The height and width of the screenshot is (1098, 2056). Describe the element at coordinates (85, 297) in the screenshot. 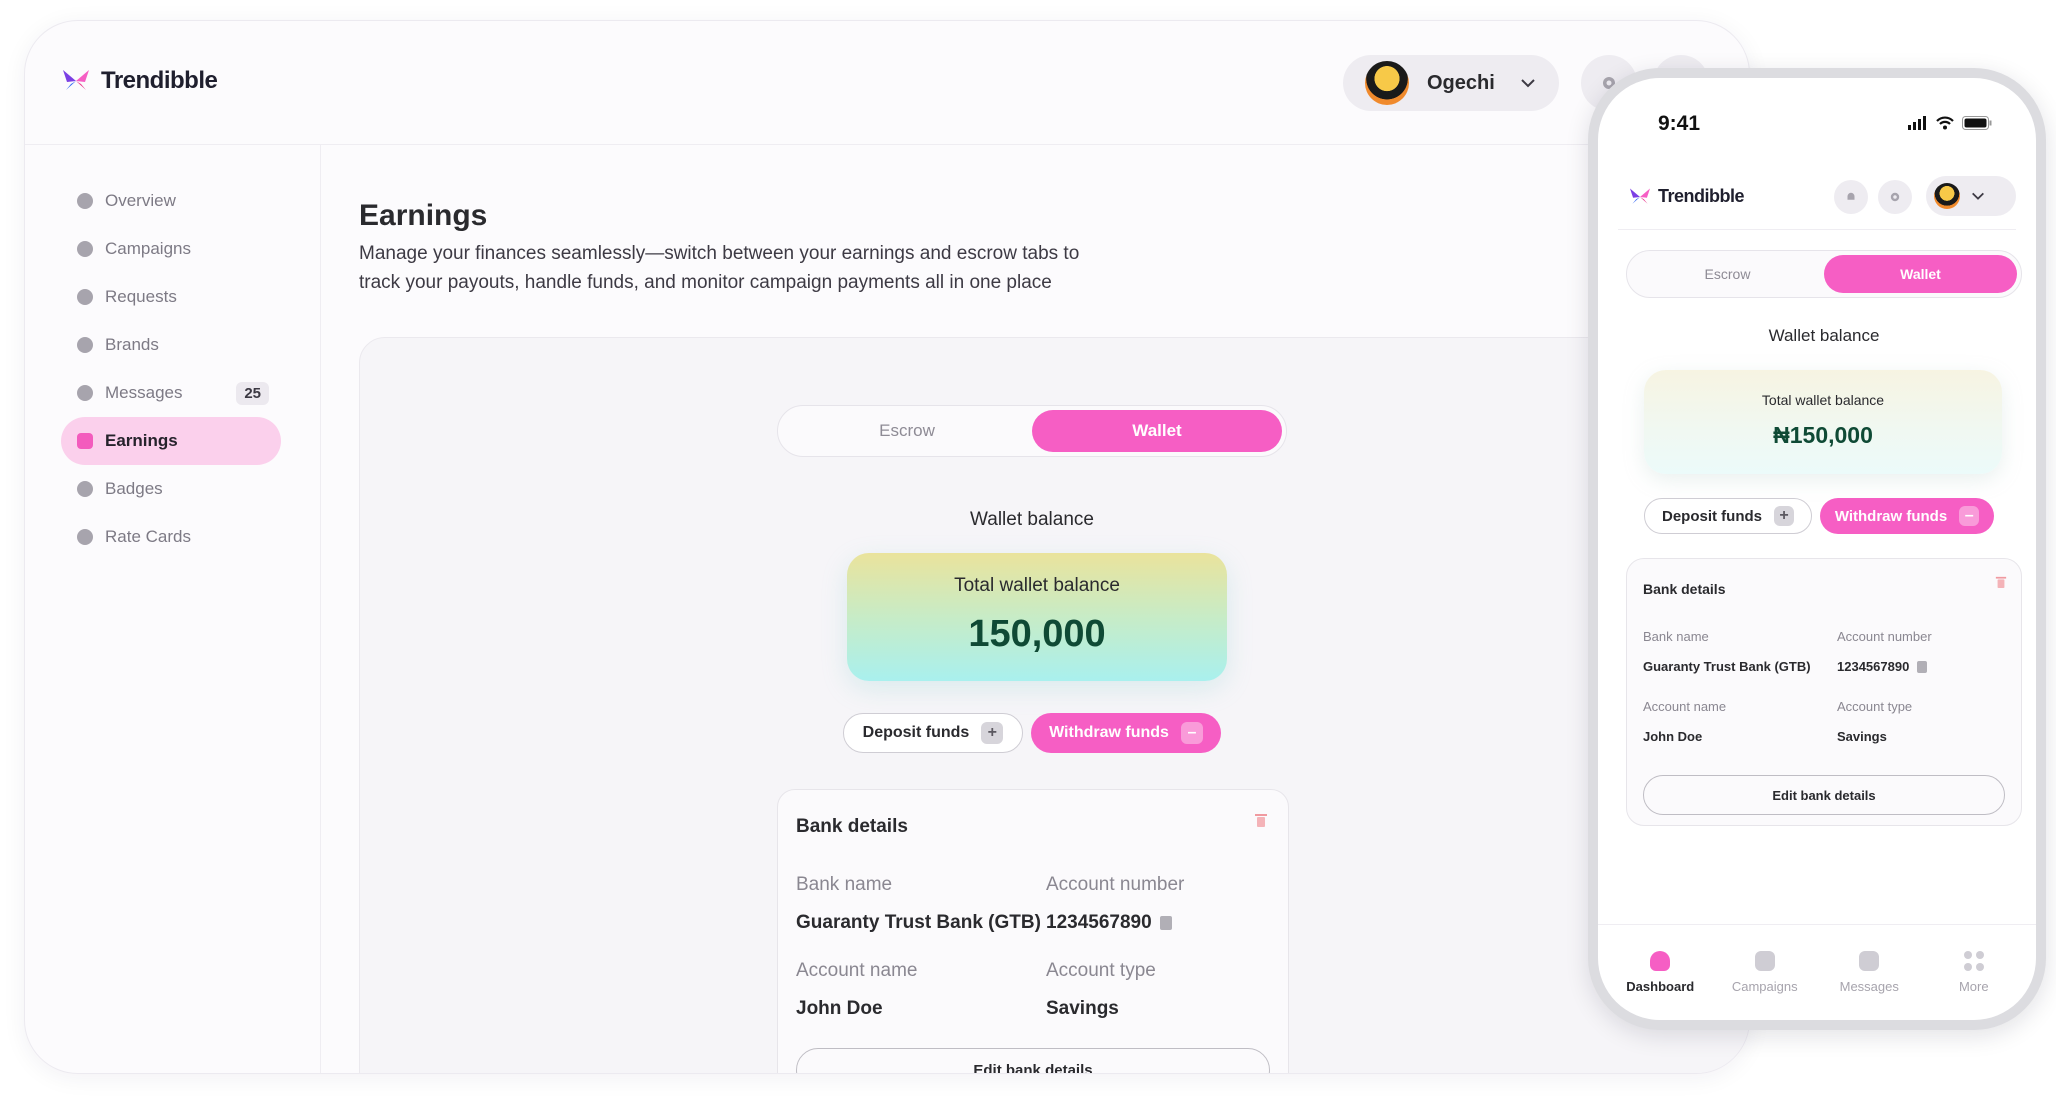

I see `check-circle-icon` at that location.